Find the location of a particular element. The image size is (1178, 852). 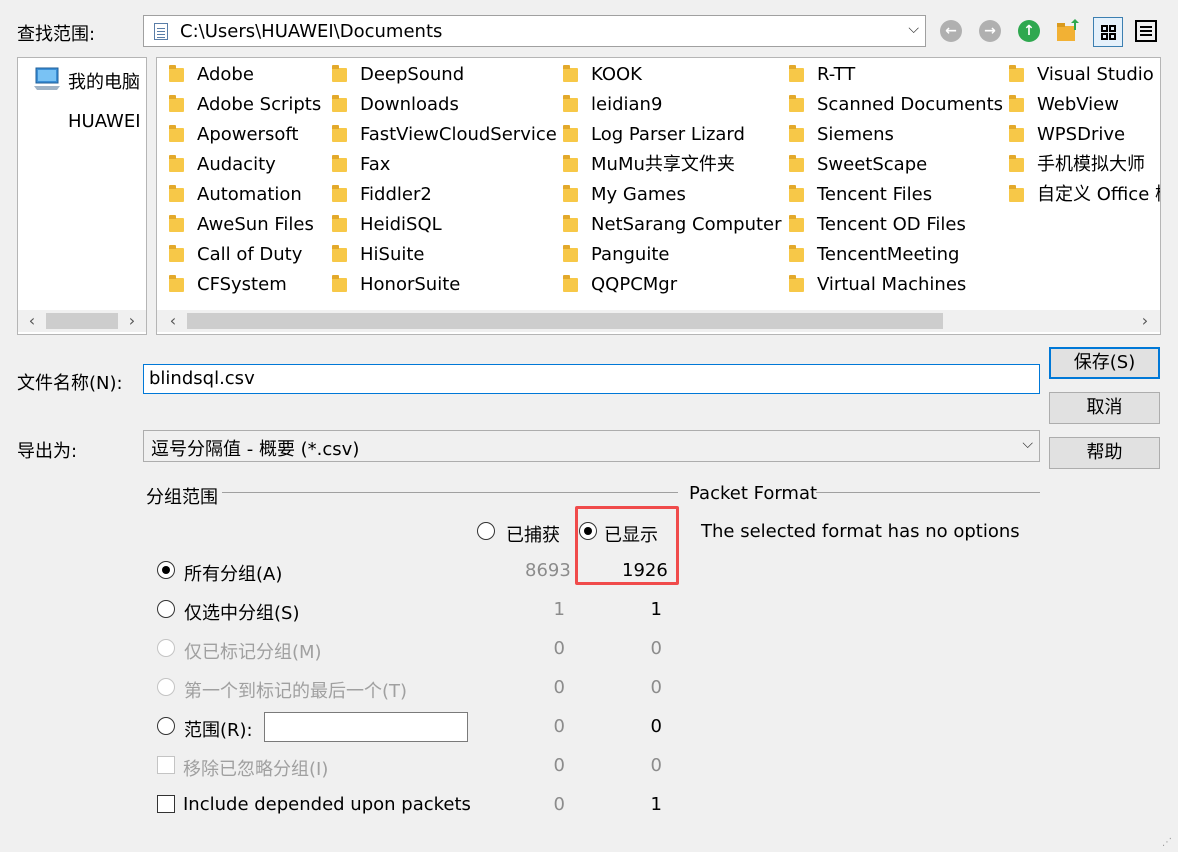

savetype-label: 导出为: is located at coordinates (47, 451).